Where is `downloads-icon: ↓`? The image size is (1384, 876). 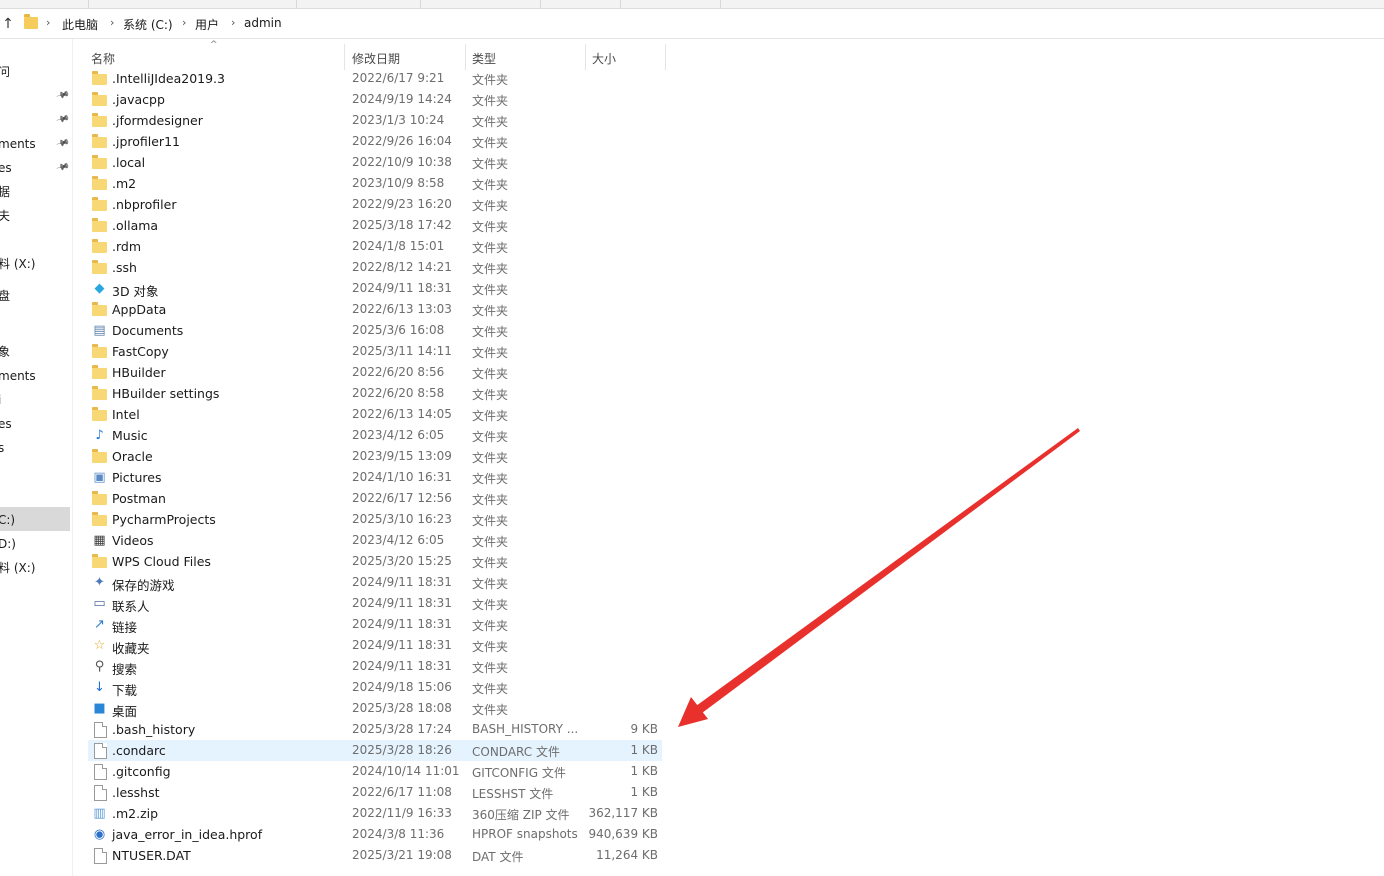 downloads-icon: ↓ is located at coordinates (99, 687).